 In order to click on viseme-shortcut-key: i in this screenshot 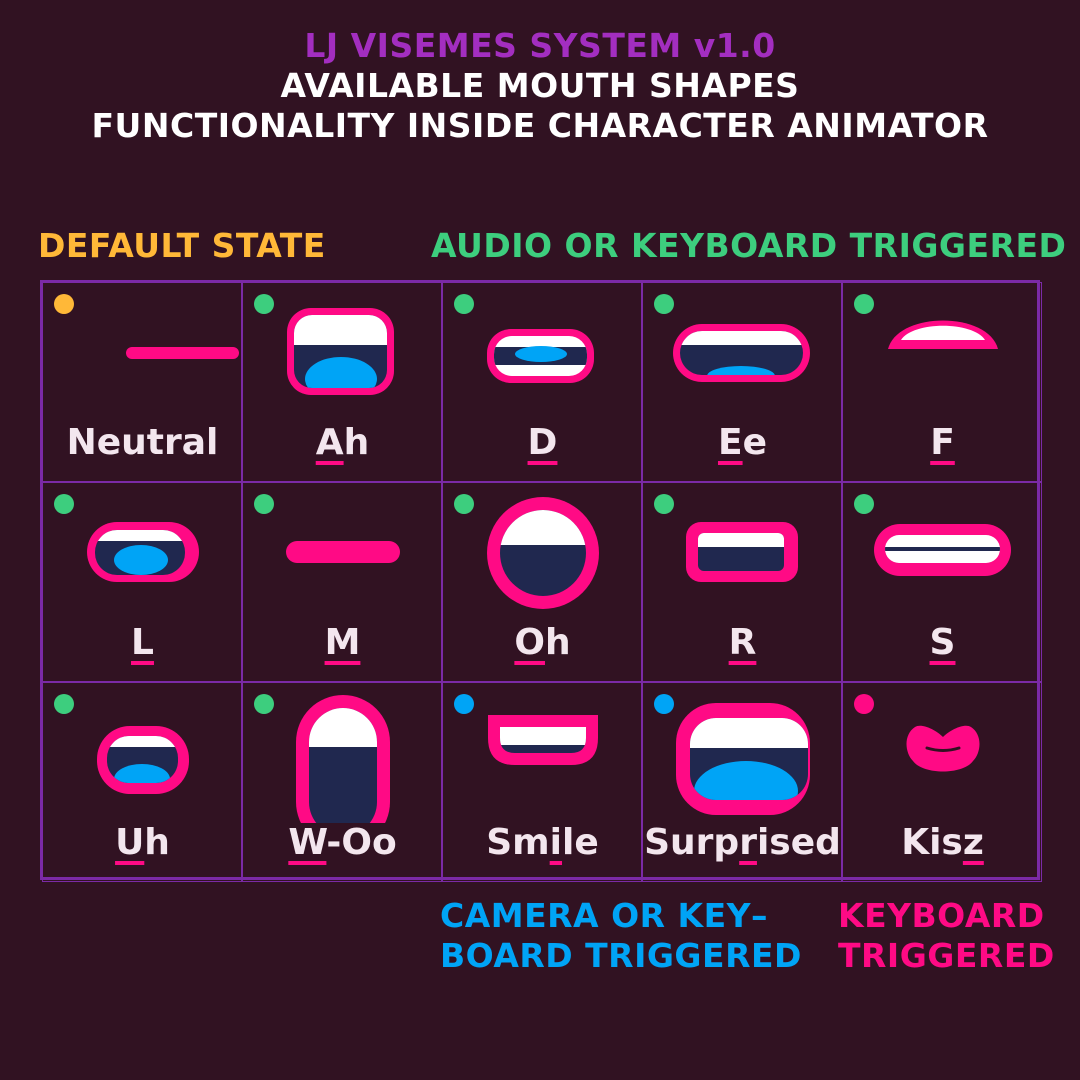, I will do `click(556, 842)`.